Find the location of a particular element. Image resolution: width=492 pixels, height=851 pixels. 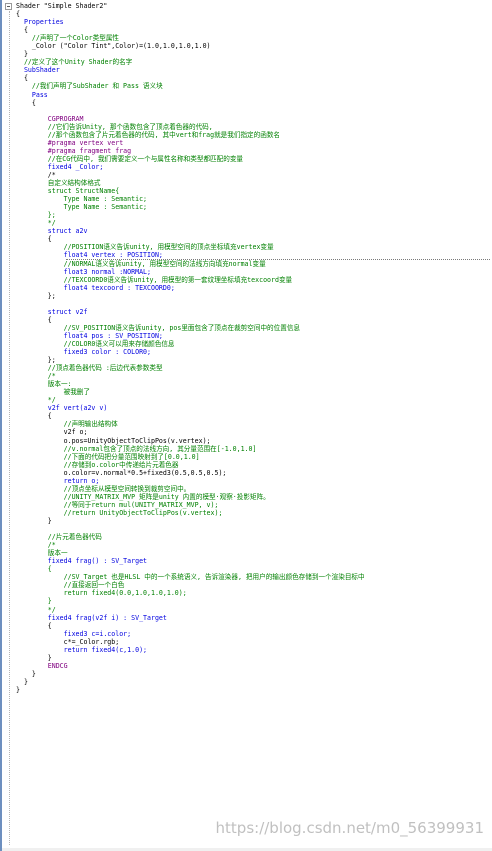

code-line-text: //顶点着色器代码 :后边代表参数类型 is located at coordinates (89, 368).